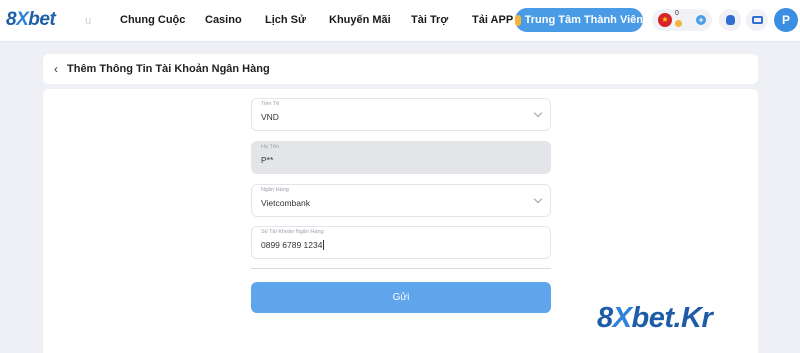 Image resolution: width=800 pixels, height=353 pixels. Describe the element at coordinates (152, 20) in the screenshot. I see `nav-item-chung-cuoc: Chung Cuộc` at that location.